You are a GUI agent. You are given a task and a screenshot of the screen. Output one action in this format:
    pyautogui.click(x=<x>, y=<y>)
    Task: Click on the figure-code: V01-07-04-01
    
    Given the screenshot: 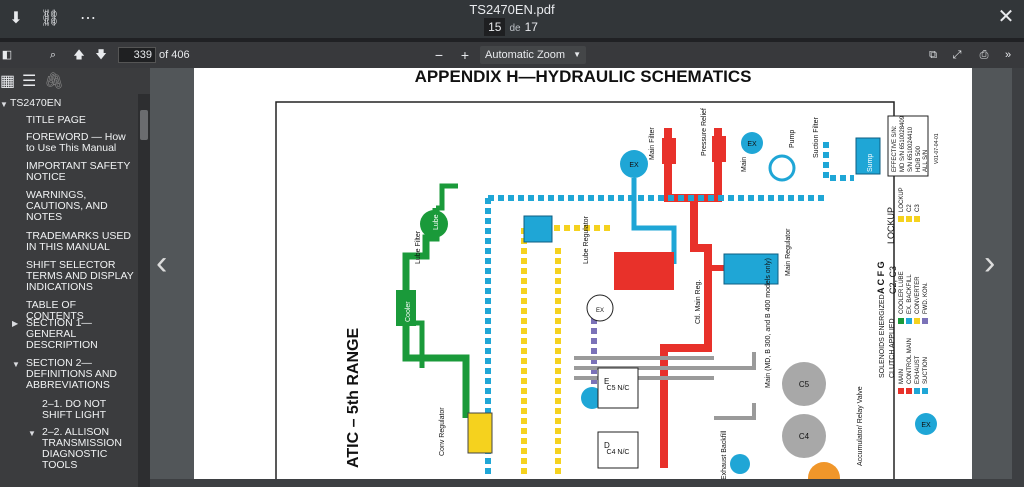 What is the action you would take?
    pyautogui.click(x=937, y=148)
    